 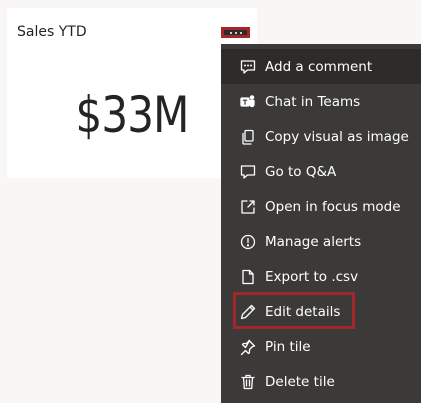 What do you see at coordinates (301, 171) in the screenshot?
I see `menu-item-label: Go to Q&A` at bounding box center [301, 171].